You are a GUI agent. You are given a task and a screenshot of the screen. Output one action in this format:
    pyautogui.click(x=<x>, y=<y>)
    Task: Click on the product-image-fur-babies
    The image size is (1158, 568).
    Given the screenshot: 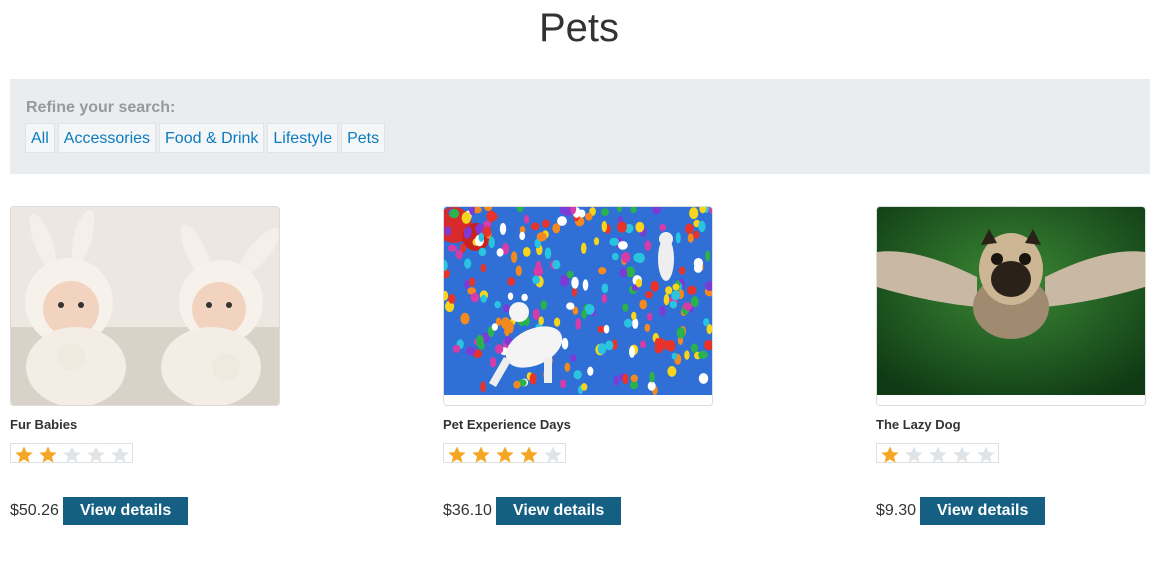 What is the action you would take?
    pyautogui.click(x=145, y=306)
    